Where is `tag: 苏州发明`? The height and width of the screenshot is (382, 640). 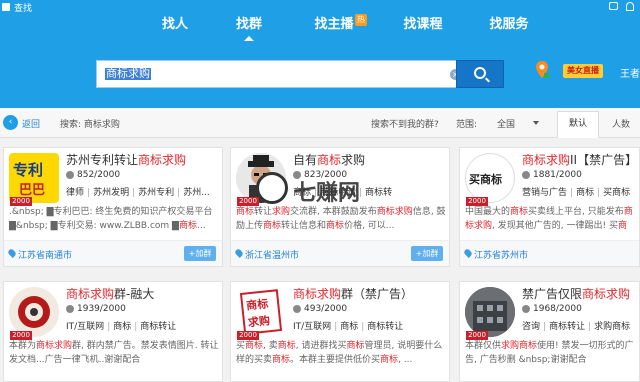
tag: 苏州发明 is located at coordinates (106, 193).